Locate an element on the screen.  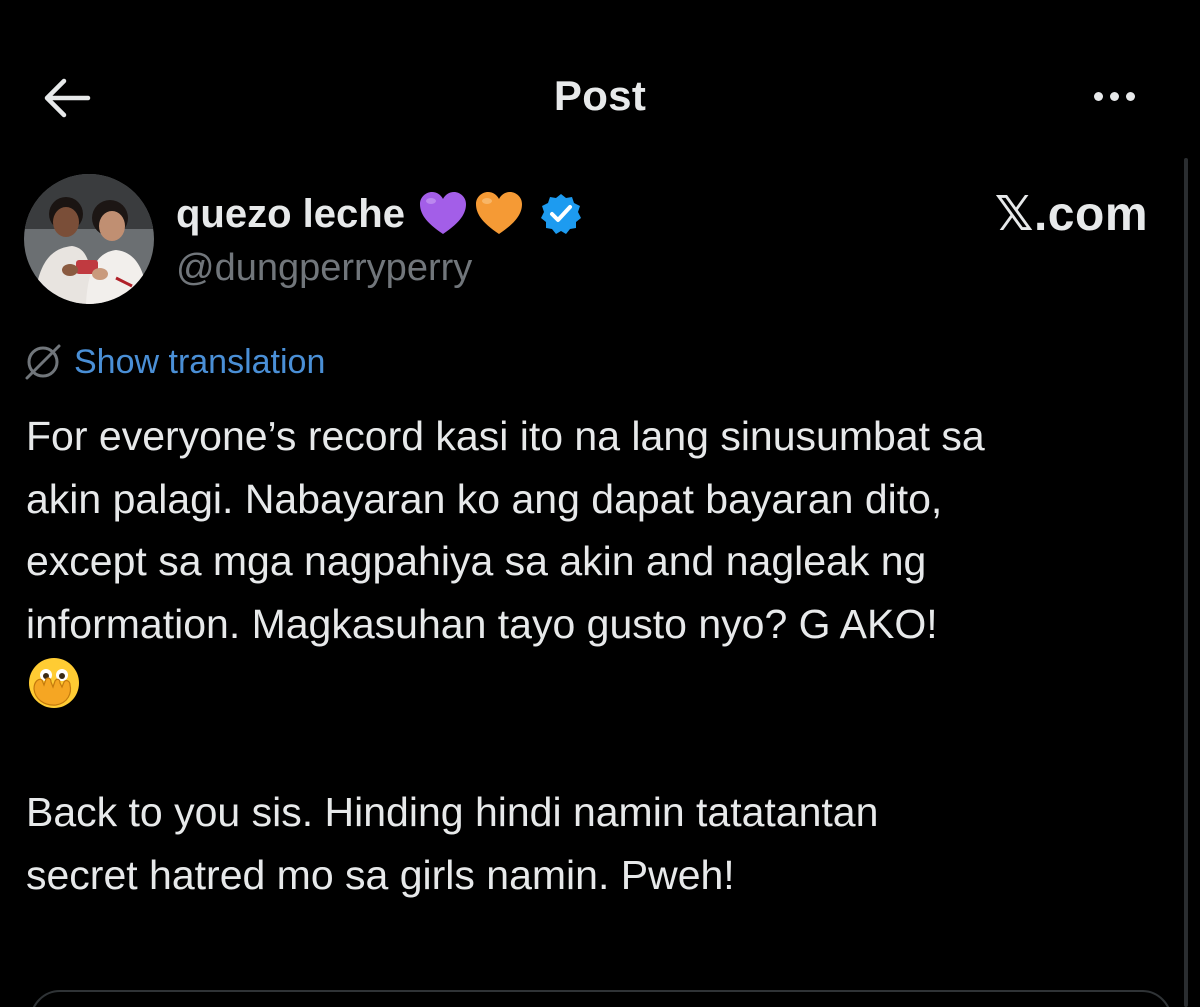
avatar is located at coordinates (89, 239).